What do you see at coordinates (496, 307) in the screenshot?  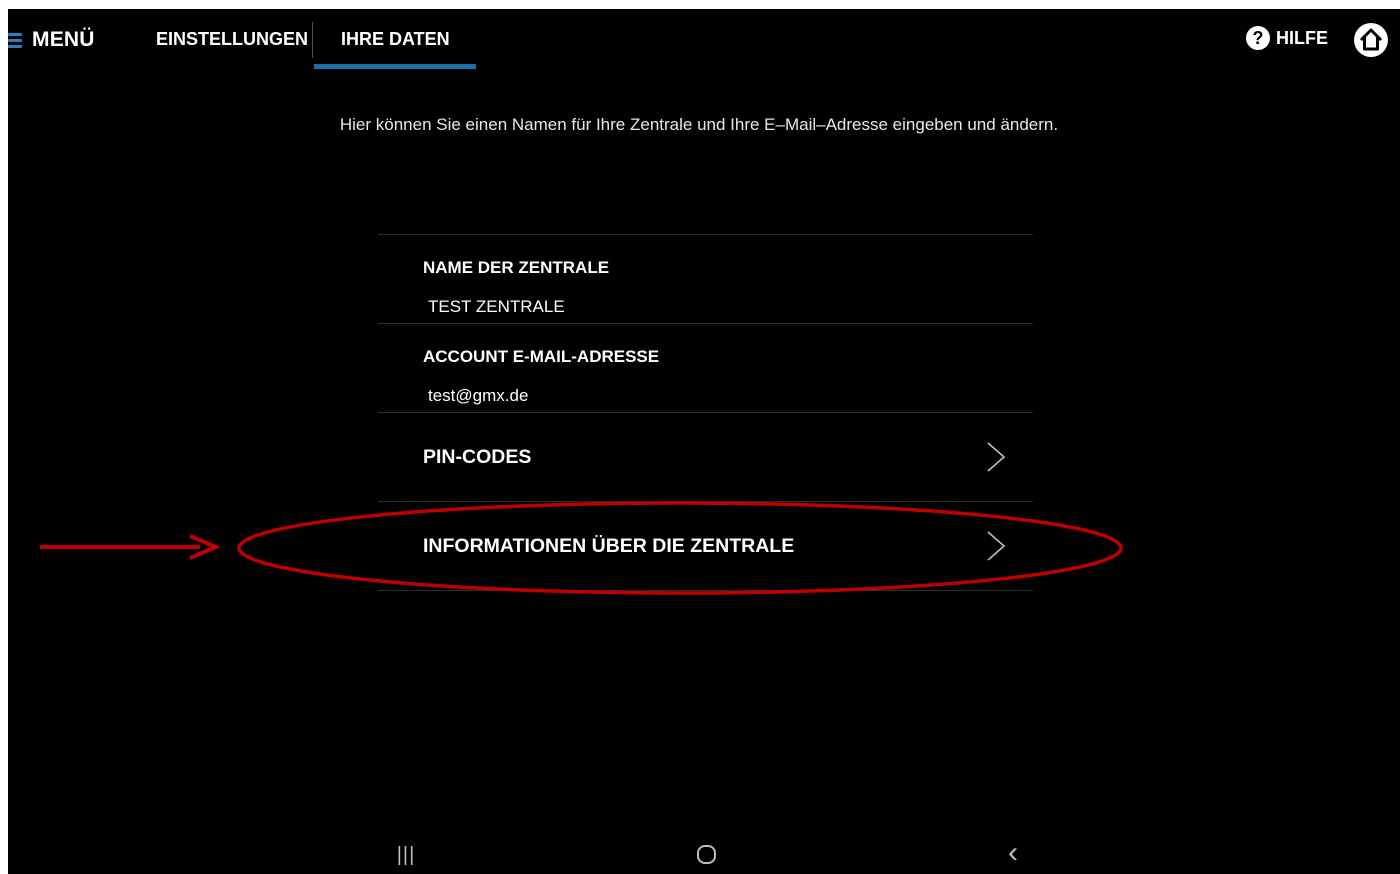 I see `central-name-value: TEST ZENTRALE` at bounding box center [496, 307].